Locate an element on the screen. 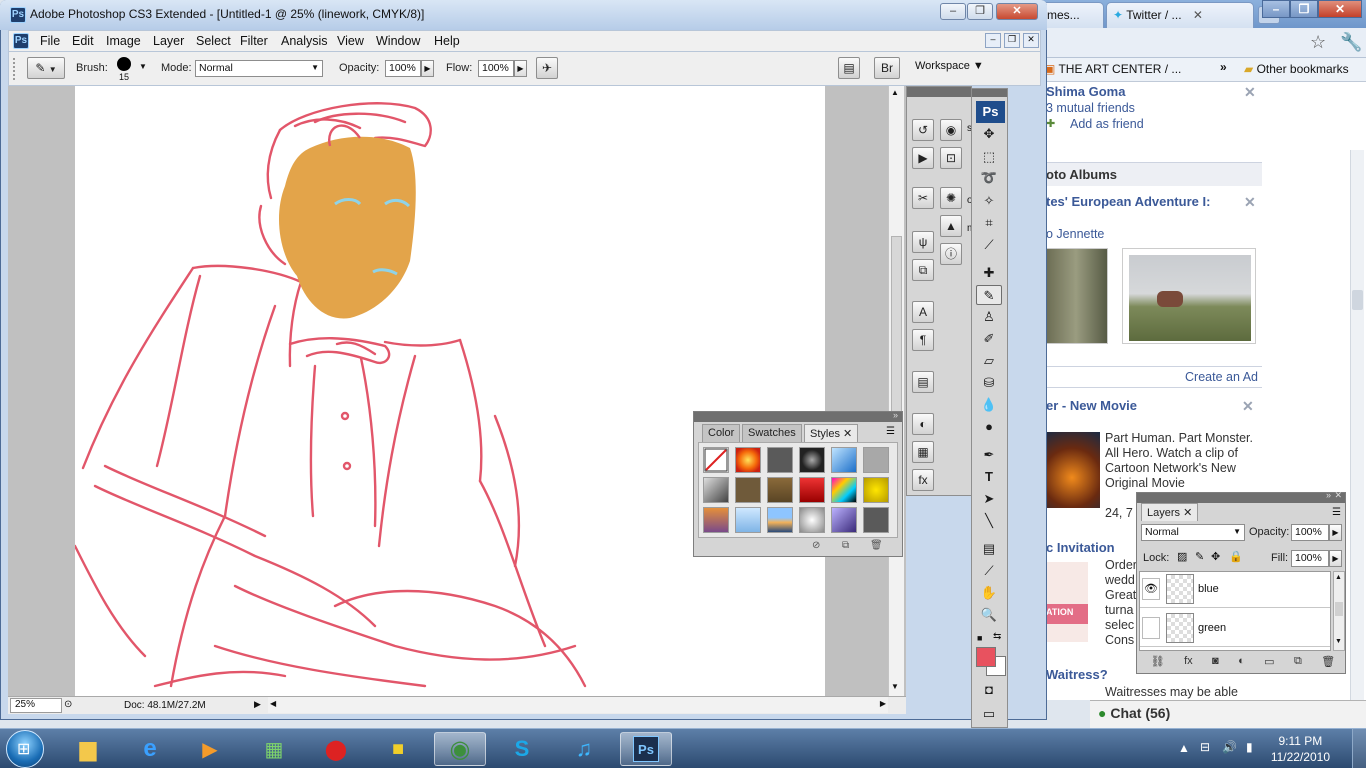 This screenshot has width=1366, height=768. album-owner-link: o Jennette is located at coordinates (1075, 234).